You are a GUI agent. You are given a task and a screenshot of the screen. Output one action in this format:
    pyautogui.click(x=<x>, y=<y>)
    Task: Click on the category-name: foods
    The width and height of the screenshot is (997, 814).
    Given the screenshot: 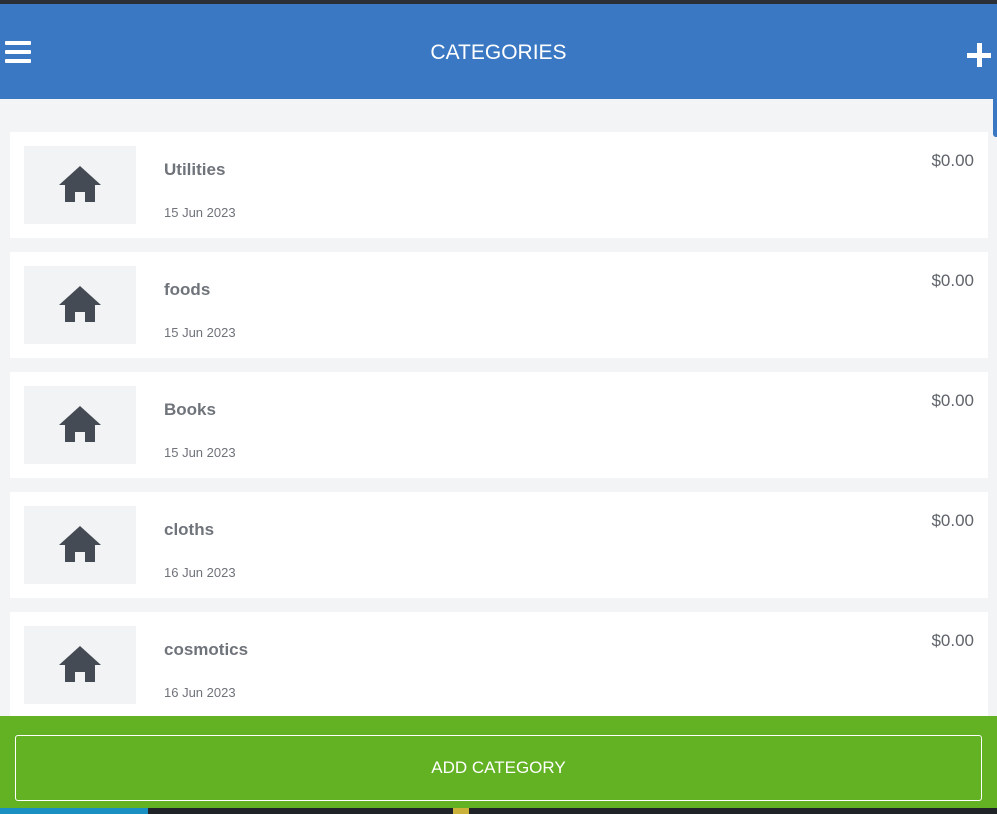 What is the action you would take?
    pyautogui.click(x=187, y=289)
    